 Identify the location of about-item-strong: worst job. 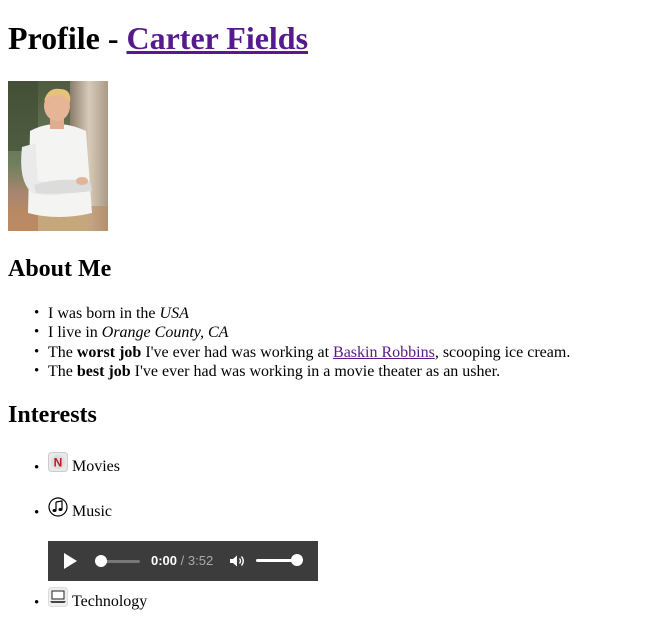
(109, 352).